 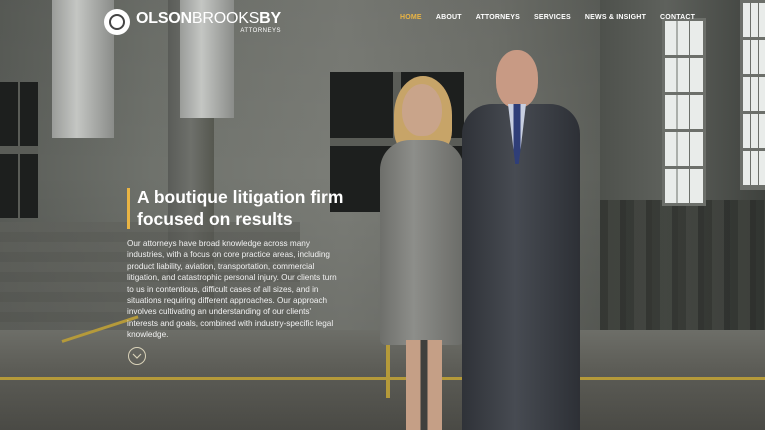 I want to click on circle-logo-icon, so click(x=117, y=22).